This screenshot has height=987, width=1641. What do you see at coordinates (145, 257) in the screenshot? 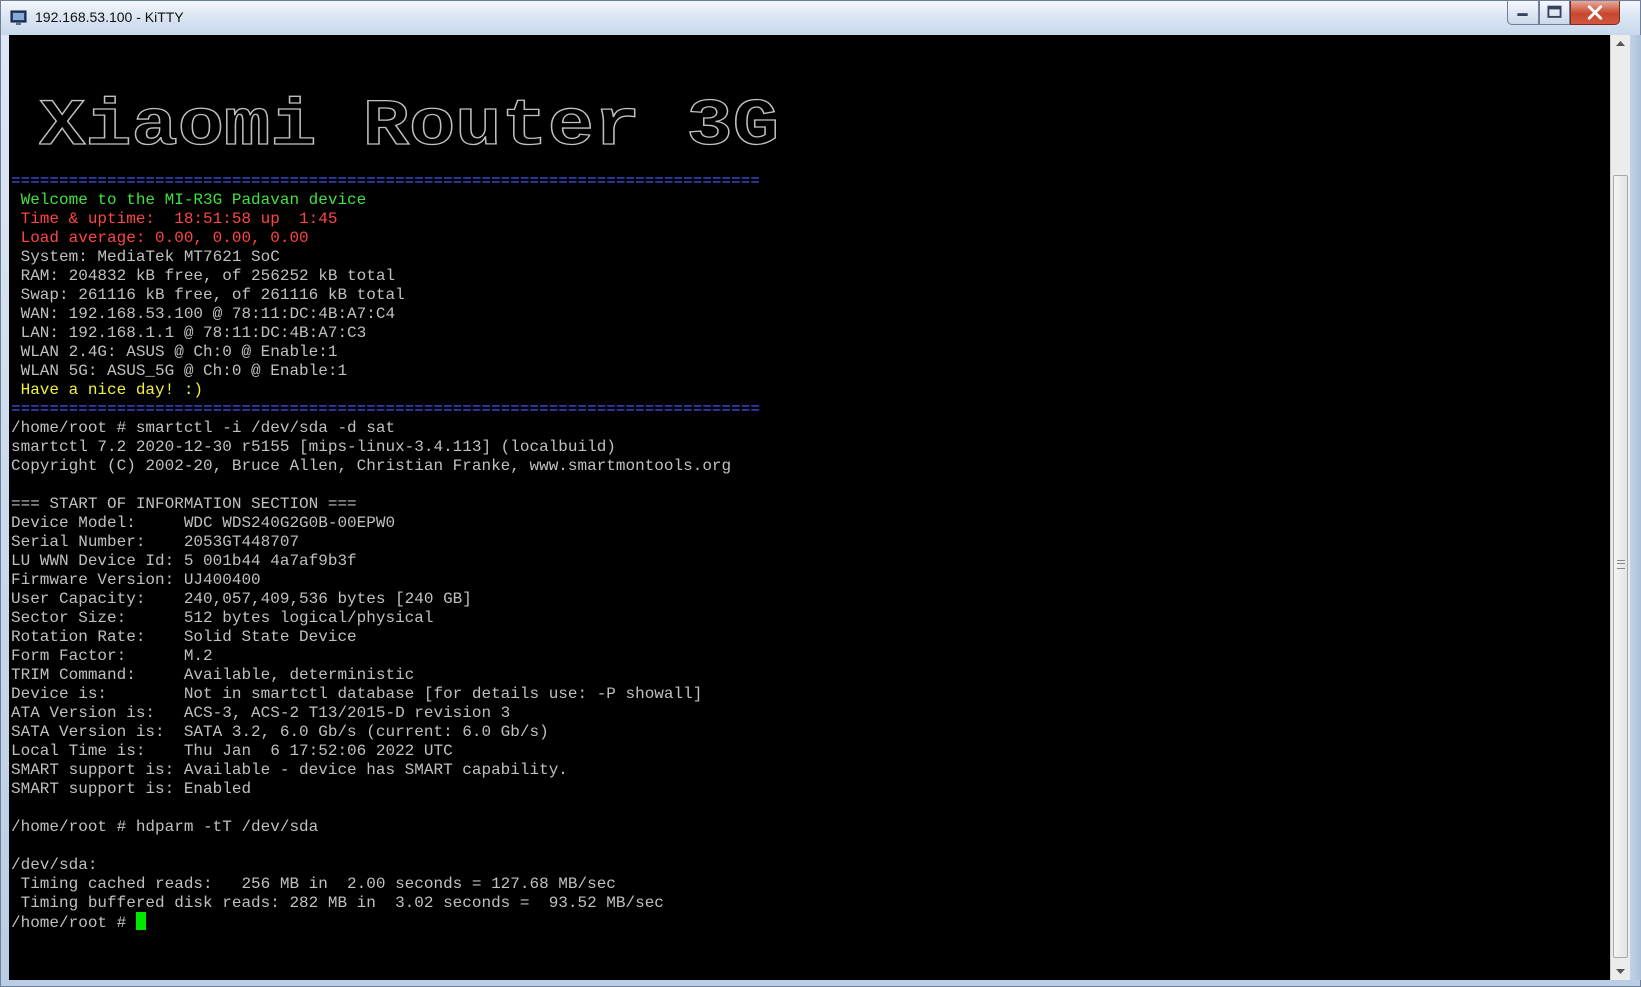
I see `banner-system: System: MediaTek MT7621 SoC` at bounding box center [145, 257].